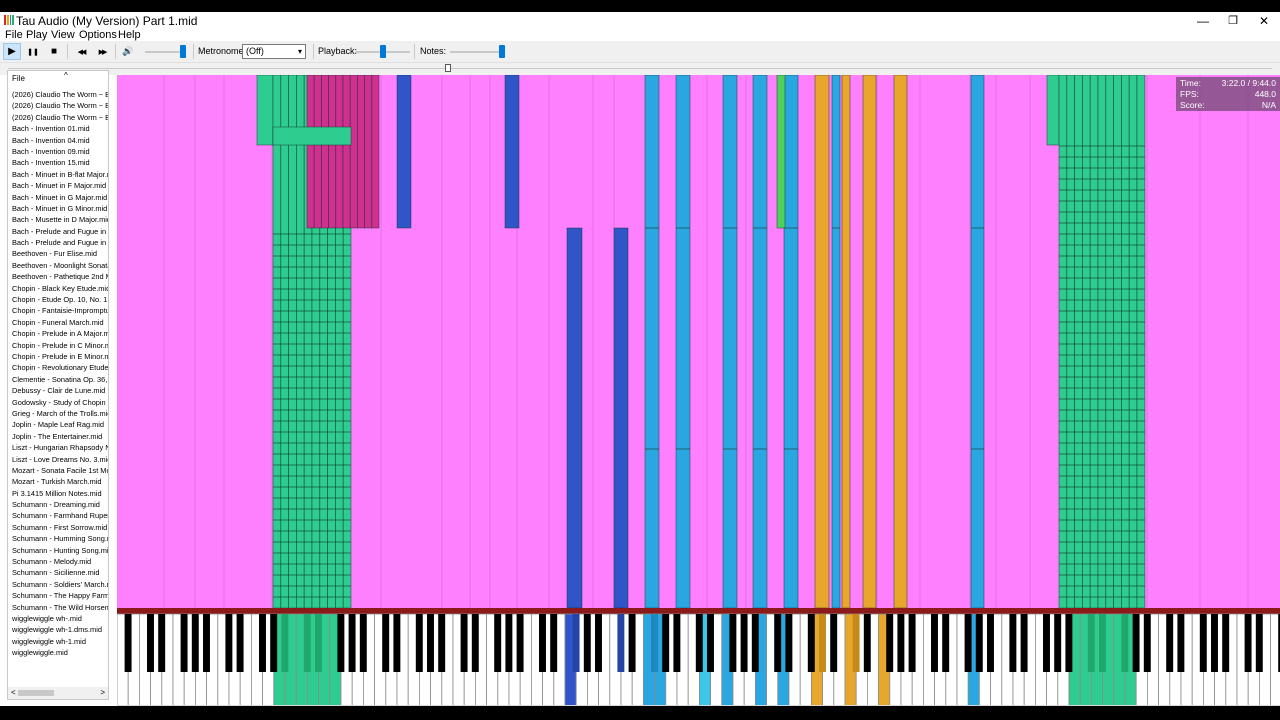  I want to click on file-list-item: Liszt - Love Dreams No. 3.mid, so click(60, 459).